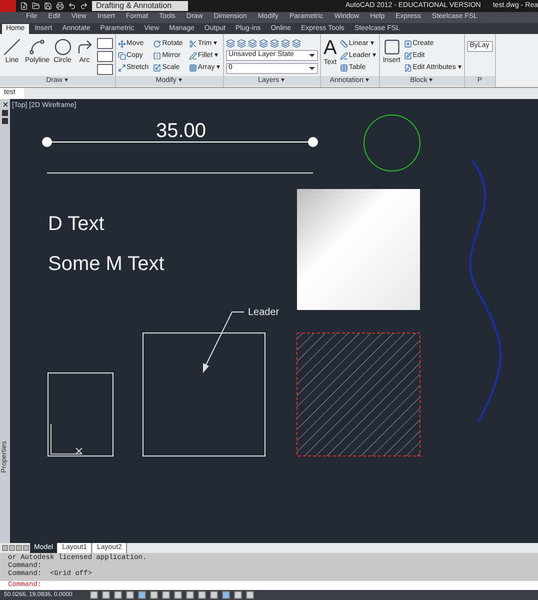  I want to click on ucs-icon, so click(66, 439).